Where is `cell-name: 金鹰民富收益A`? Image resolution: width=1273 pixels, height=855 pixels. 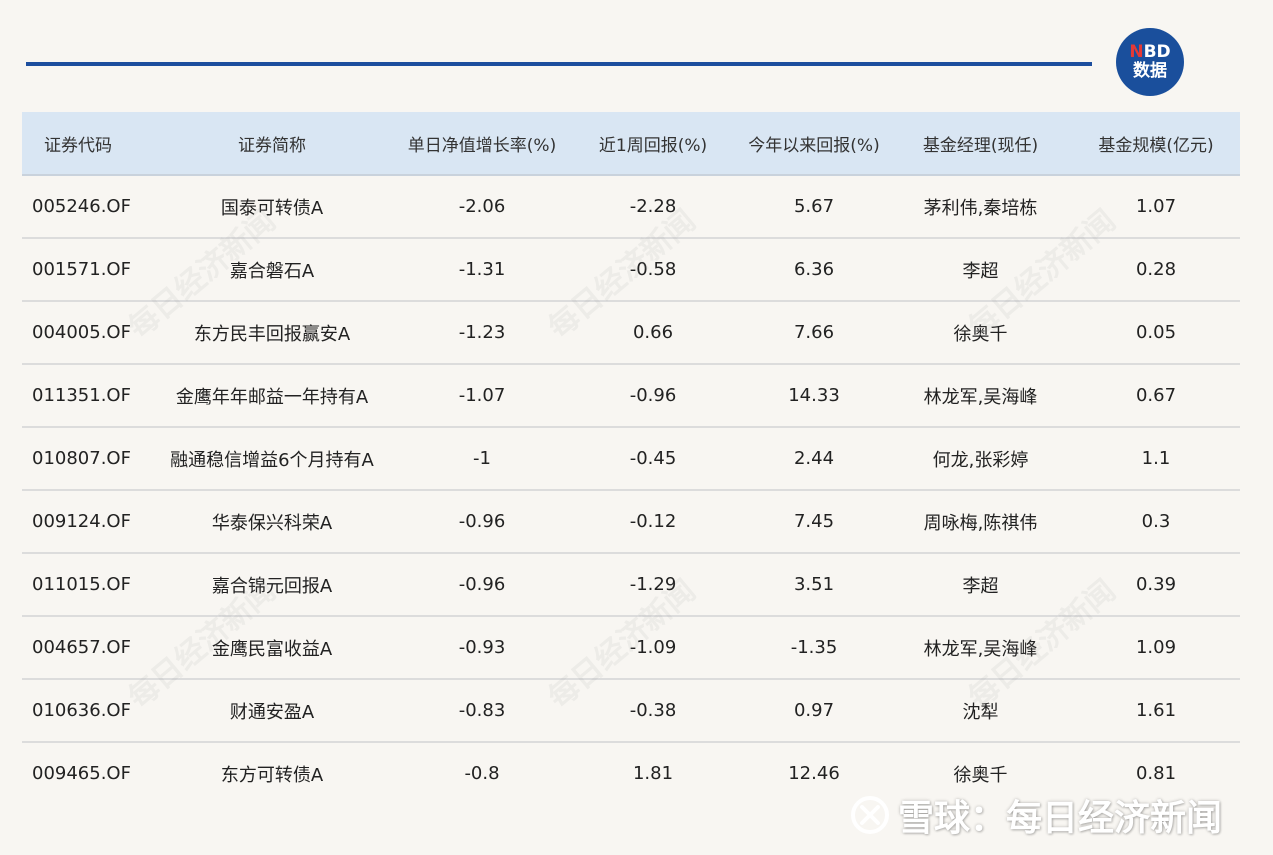 cell-name: 金鹰民富收益A is located at coordinates (272, 648).